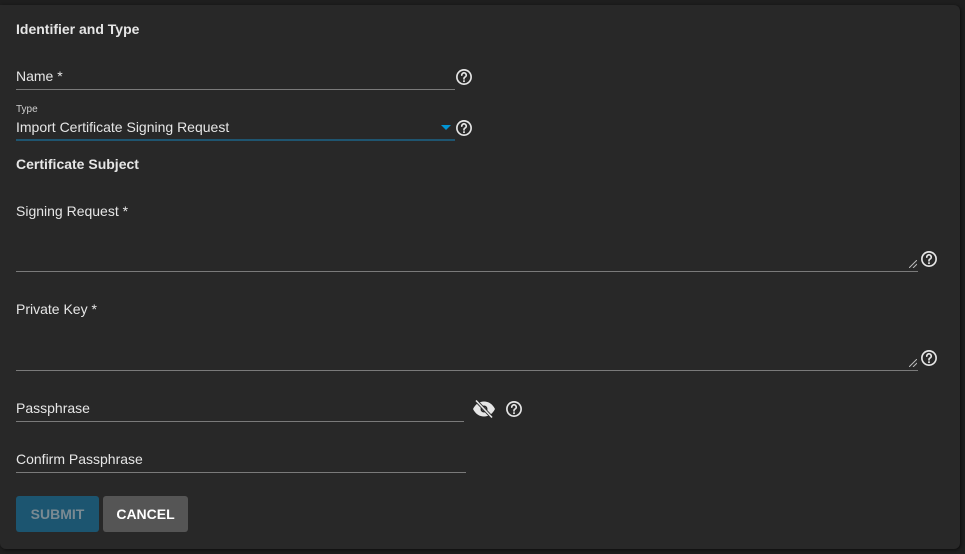 Image resolution: width=965 pixels, height=554 pixels. Describe the element at coordinates (57, 514) in the screenshot. I see `submit-button: SUBMIT` at that location.